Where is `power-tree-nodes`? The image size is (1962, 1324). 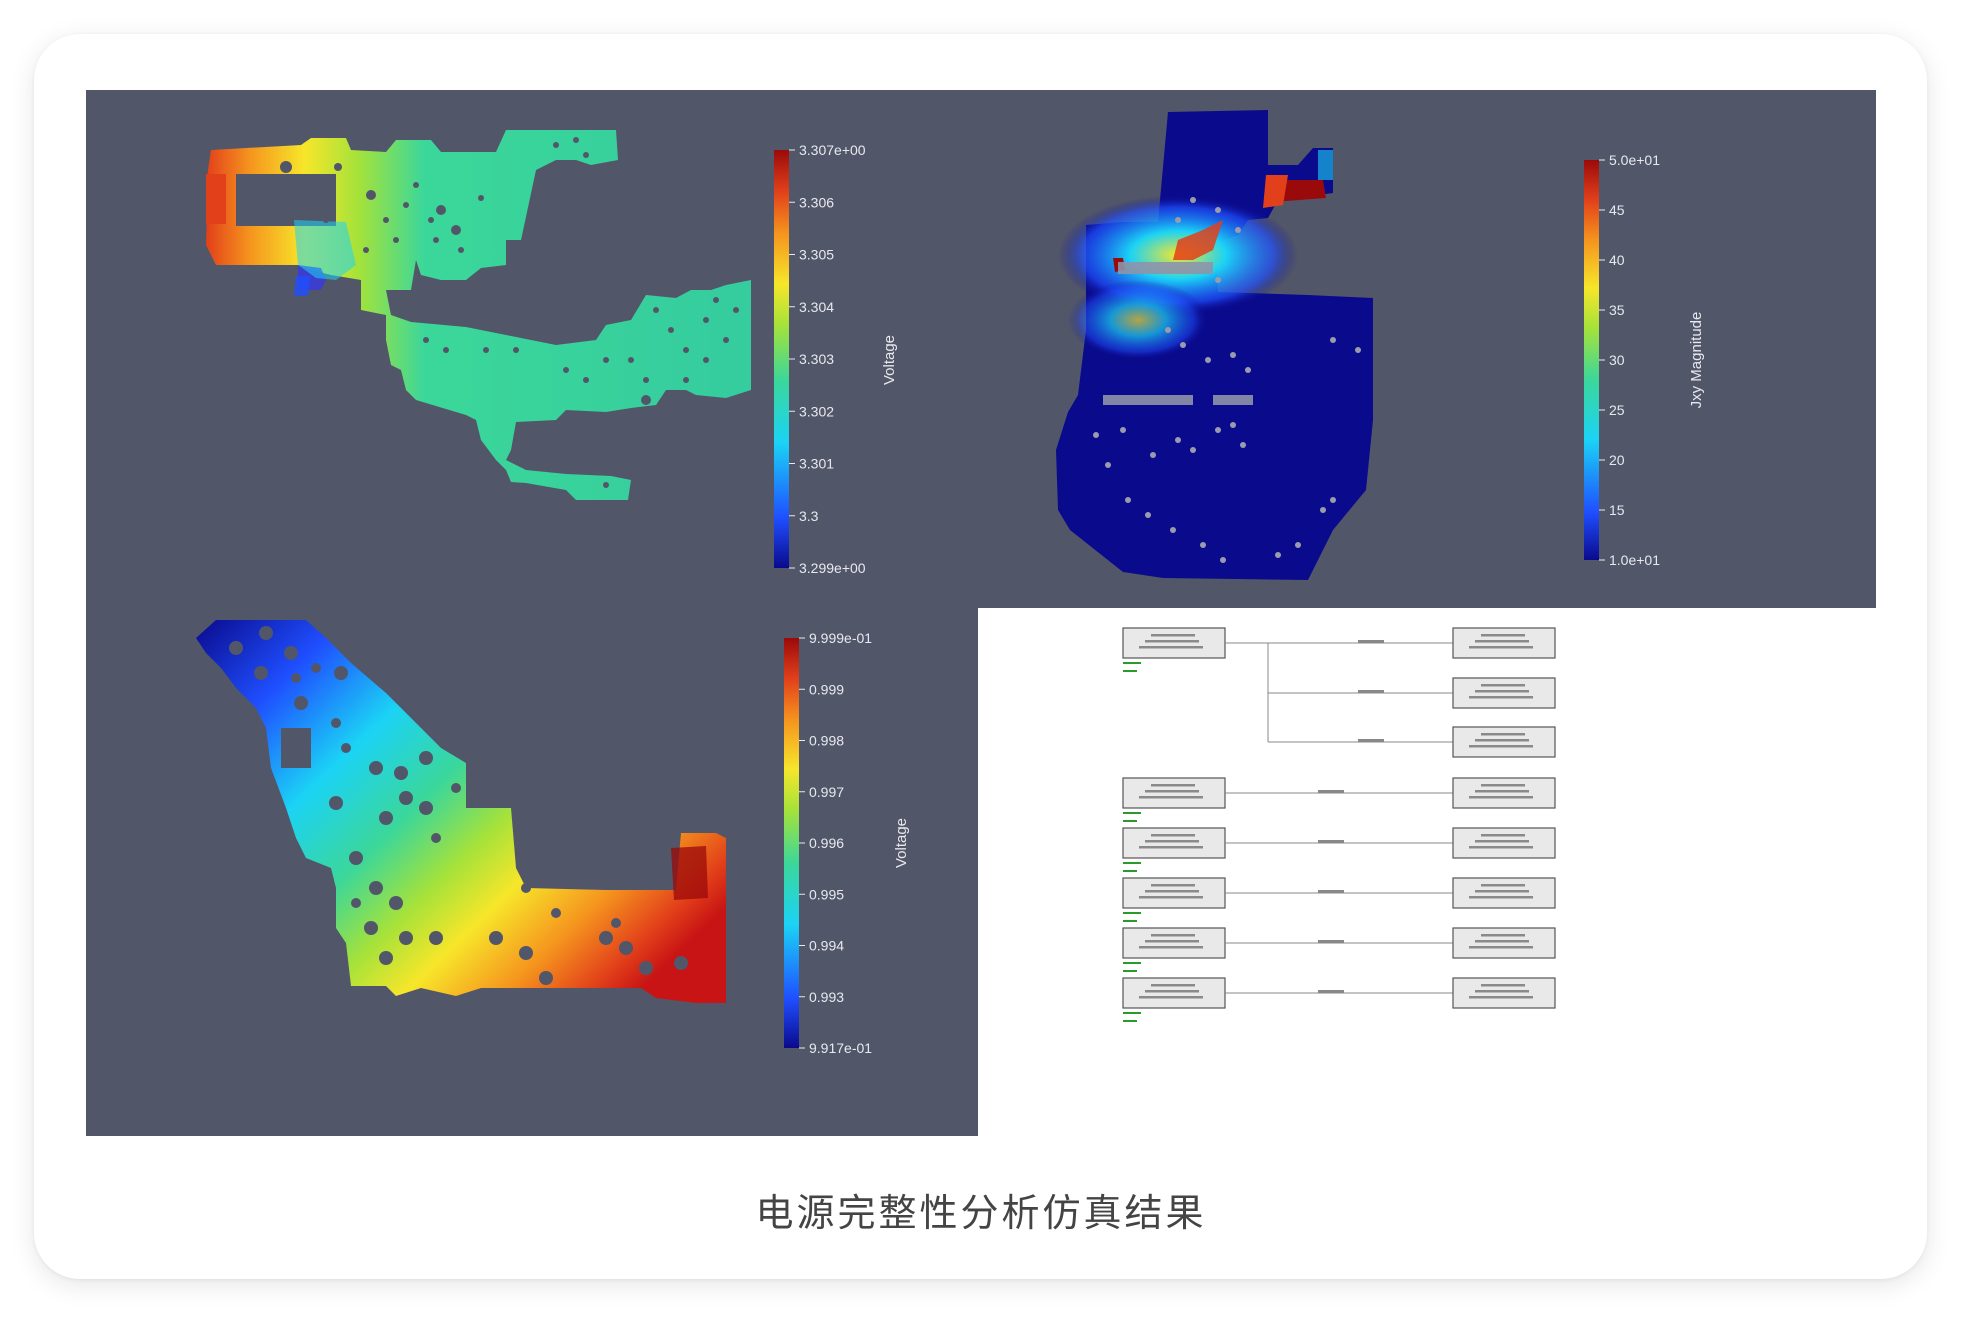 power-tree-nodes is located at coordinates (1339, 824).